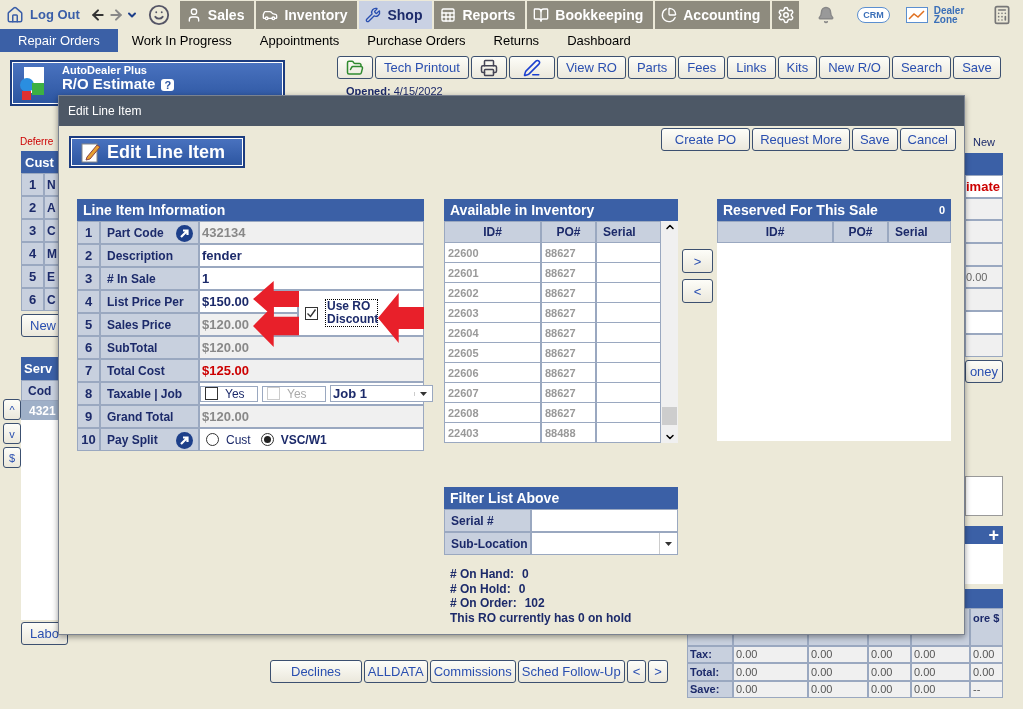 The image size is (1023, 709). Describe the element at coordinates (522, 588) in the screenshot. I see `stat-value: 0` at that location.